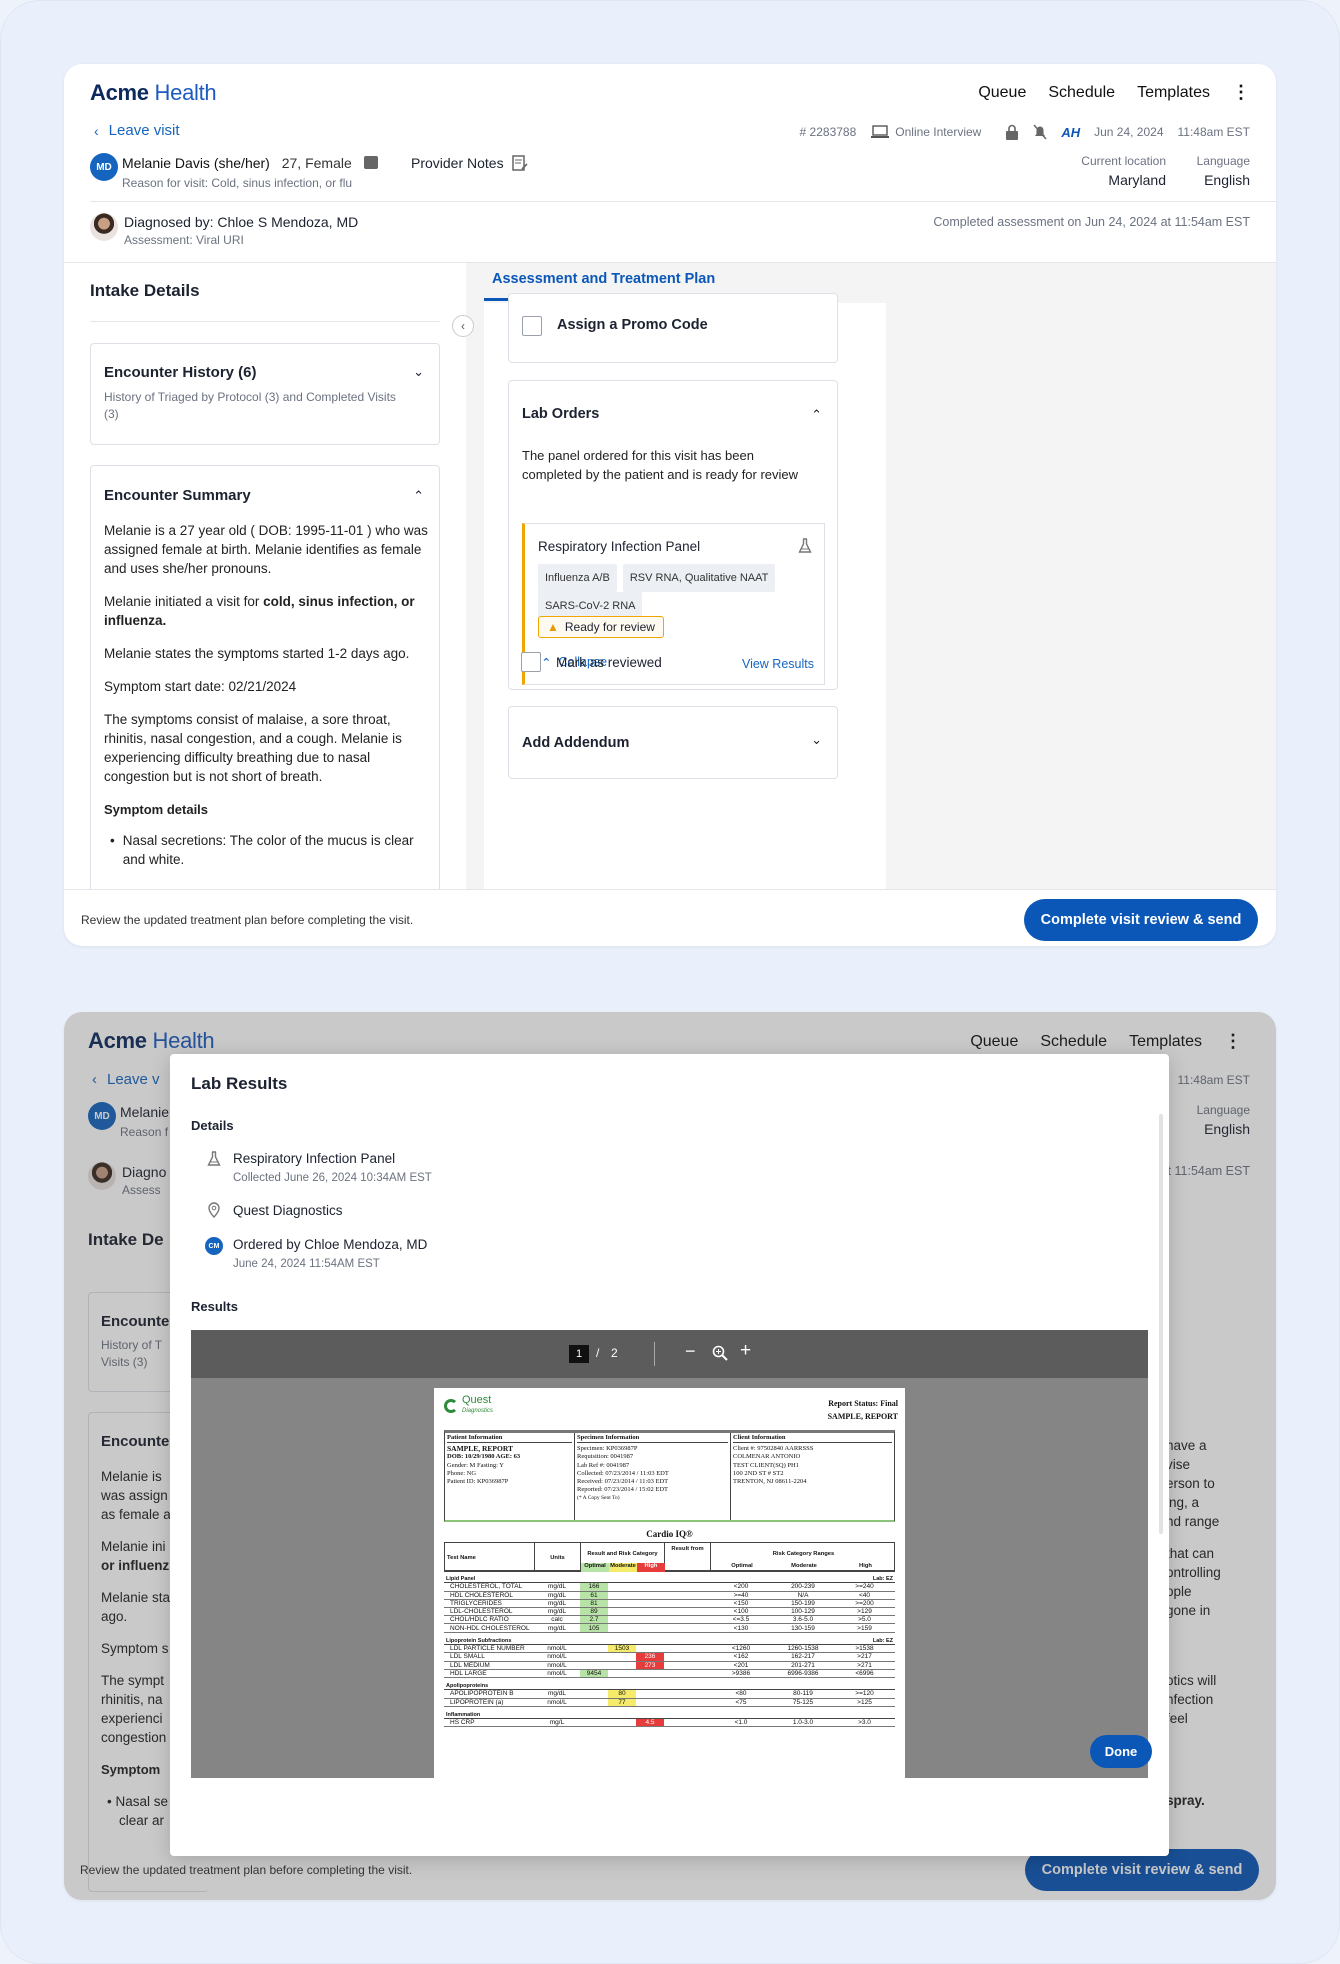 The height and width of the screenshot is (1964, 1340). I want to click on ah-badge: AH, so click(1071, 132).